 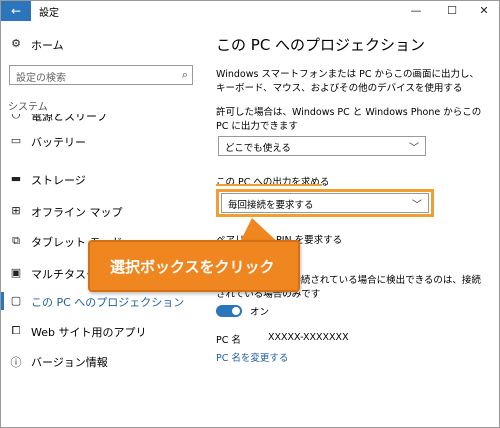 I want to click on minimize-icon: —, so click(x=416, y=10).